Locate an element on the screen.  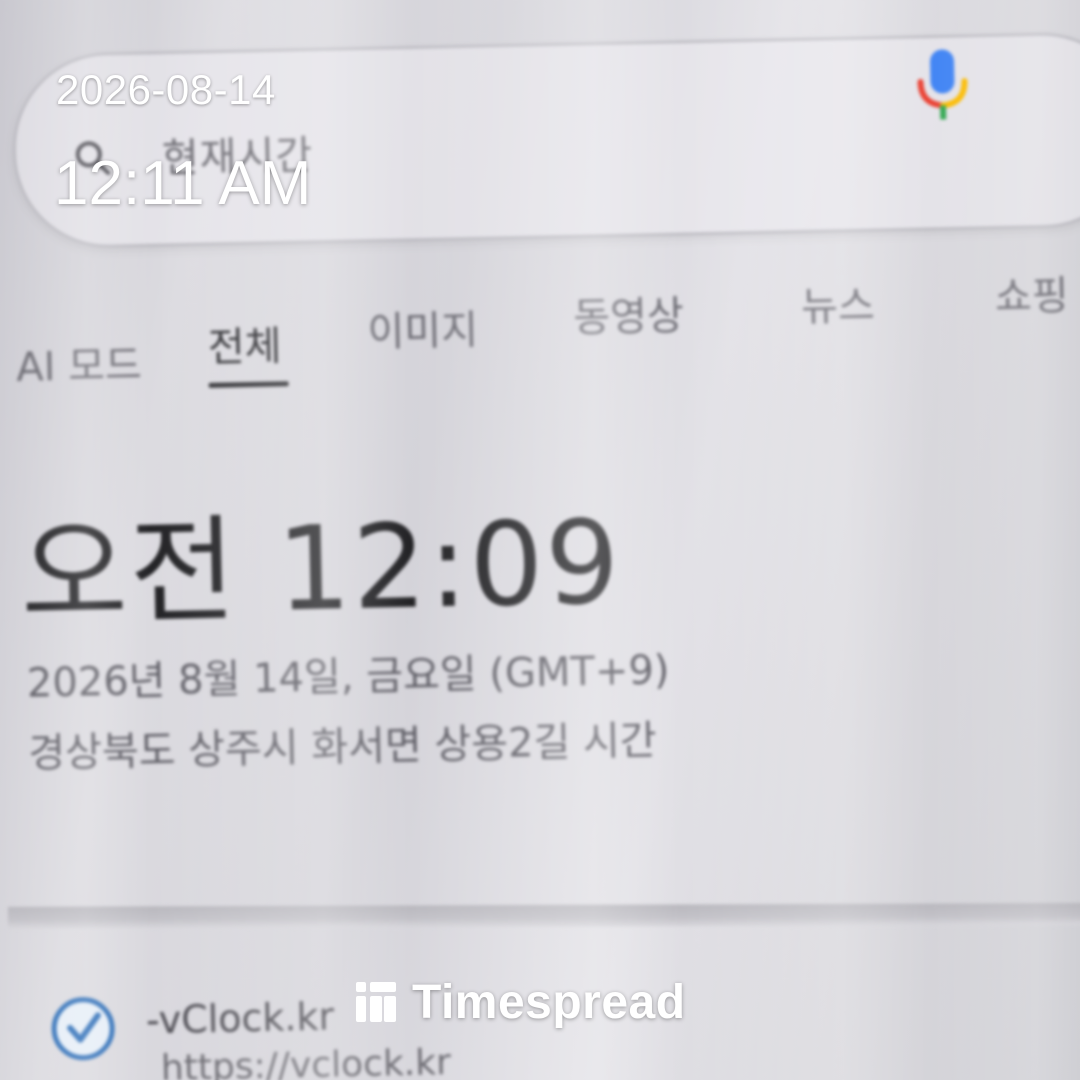
tab-ai-mode: AI 모드 is located at coordinates (79, 362).